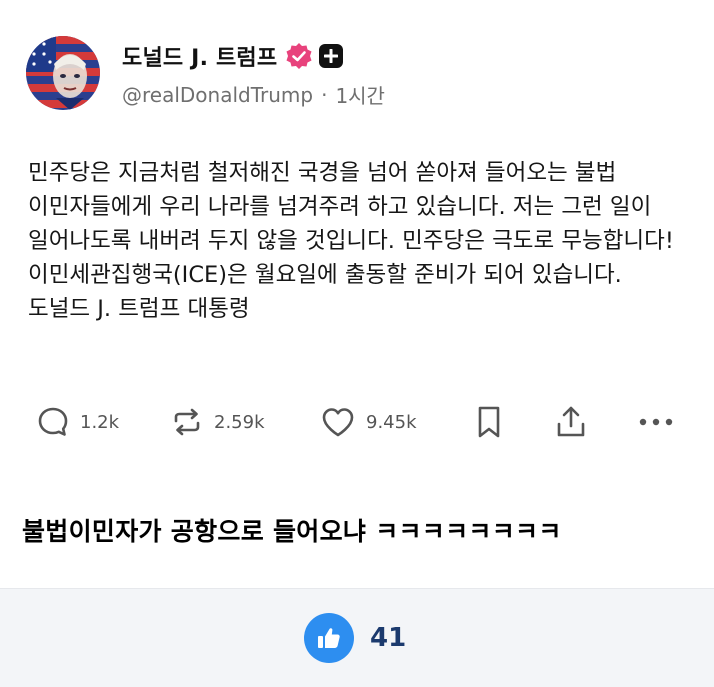  What do you see at coordinates (331, 56) in the screenshot?
I see `plus-square-icon` at bounding box center [331, 56].